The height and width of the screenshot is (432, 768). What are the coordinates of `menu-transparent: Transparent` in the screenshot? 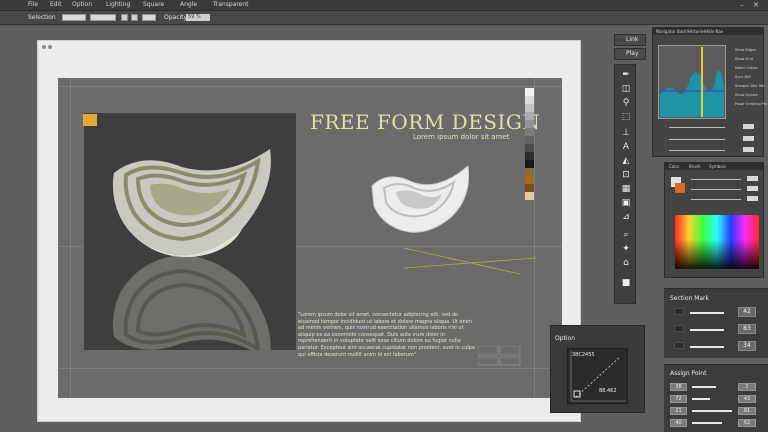 It's located at (231, 4).